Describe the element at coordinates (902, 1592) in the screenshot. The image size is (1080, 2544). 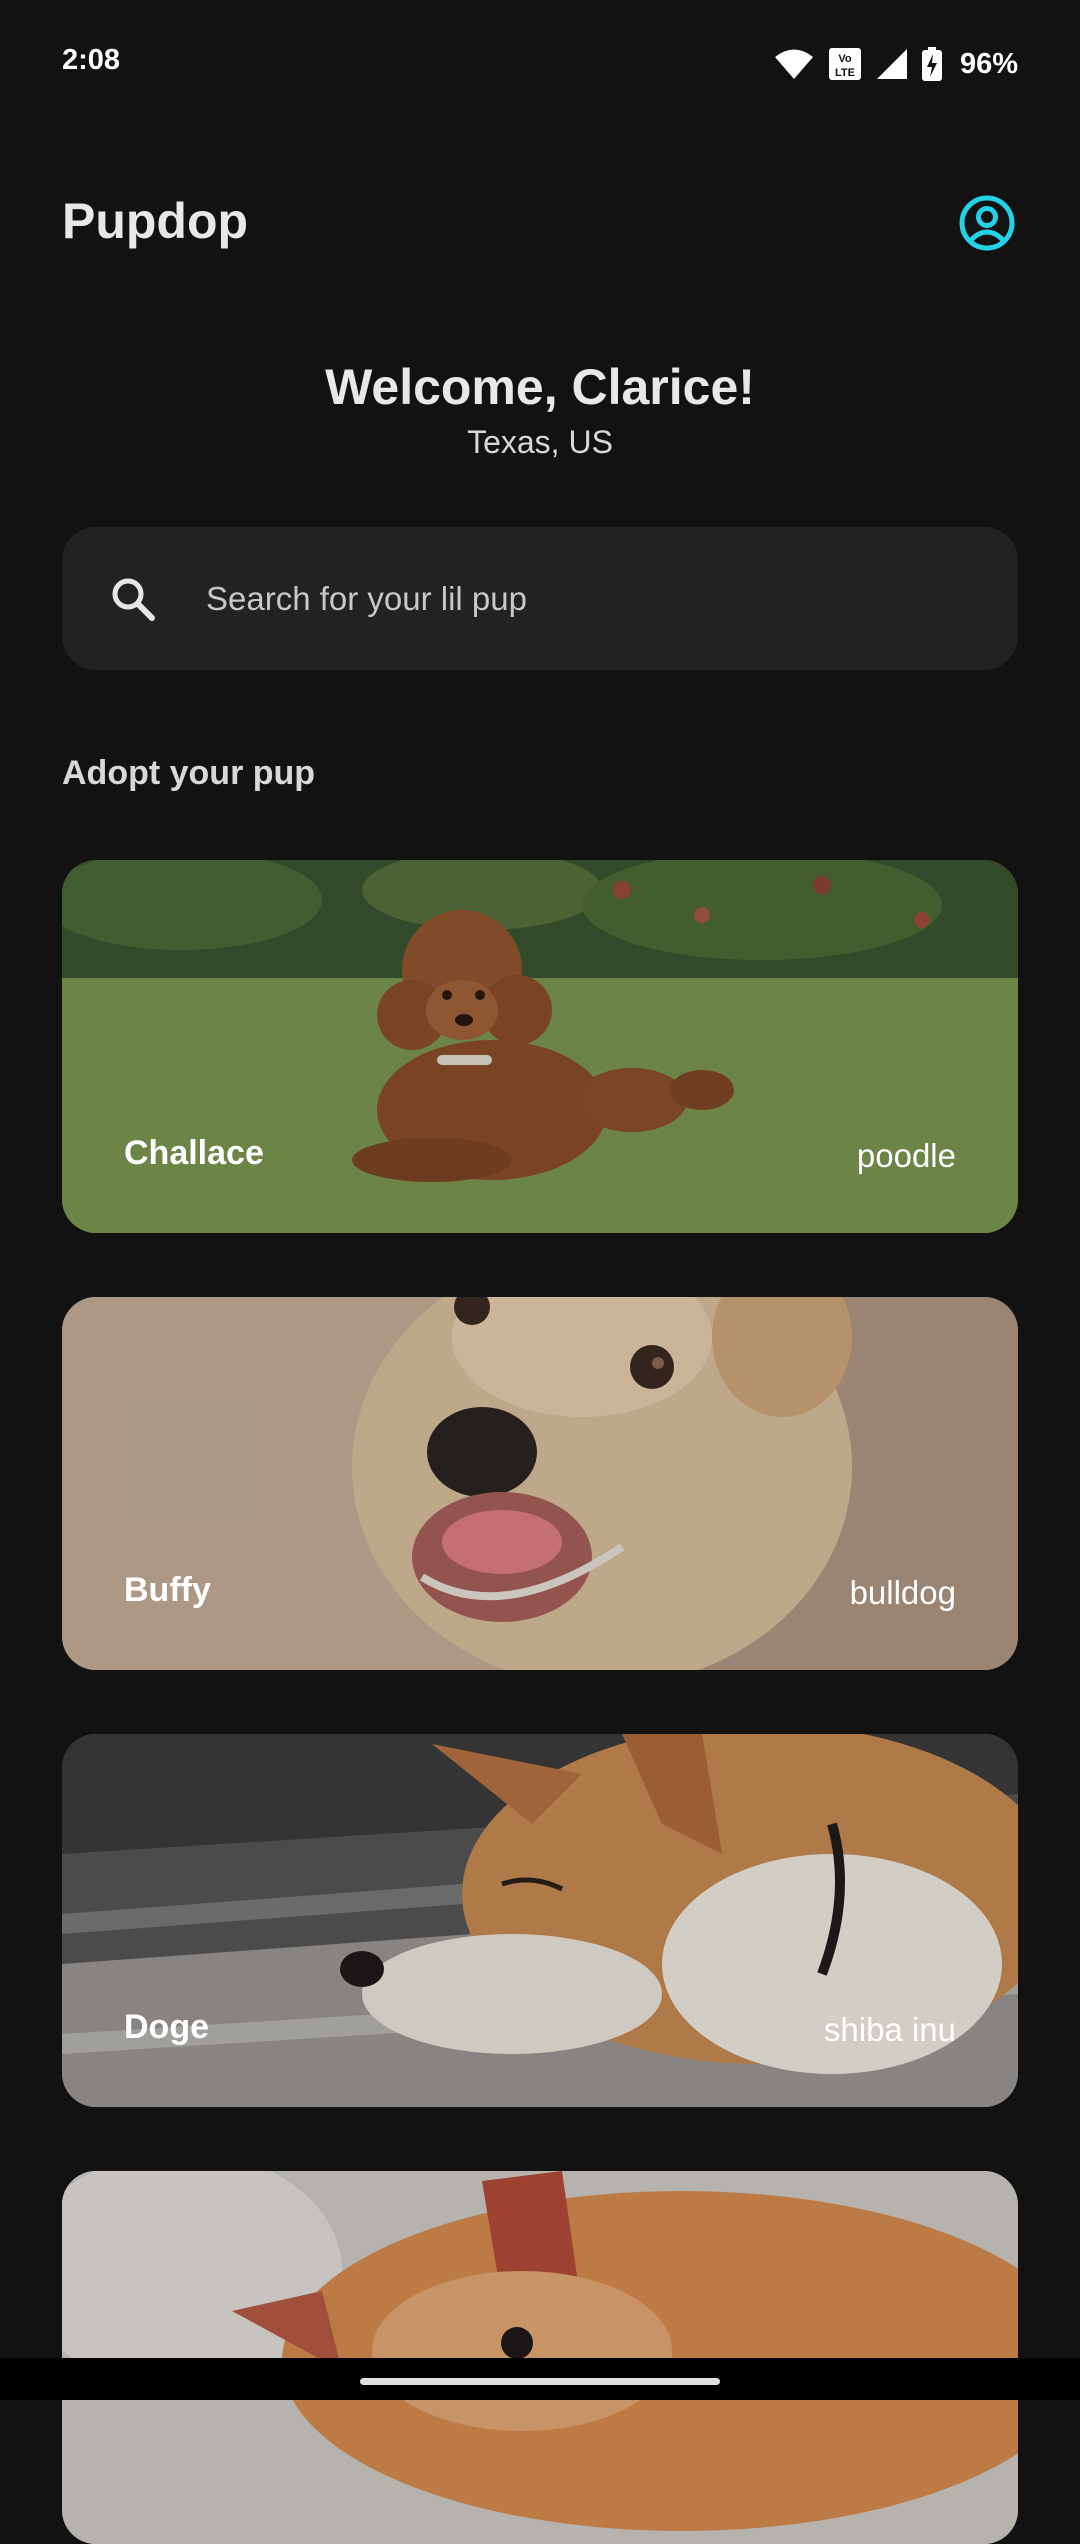
I see `pup-breed: bulldog` at that location.